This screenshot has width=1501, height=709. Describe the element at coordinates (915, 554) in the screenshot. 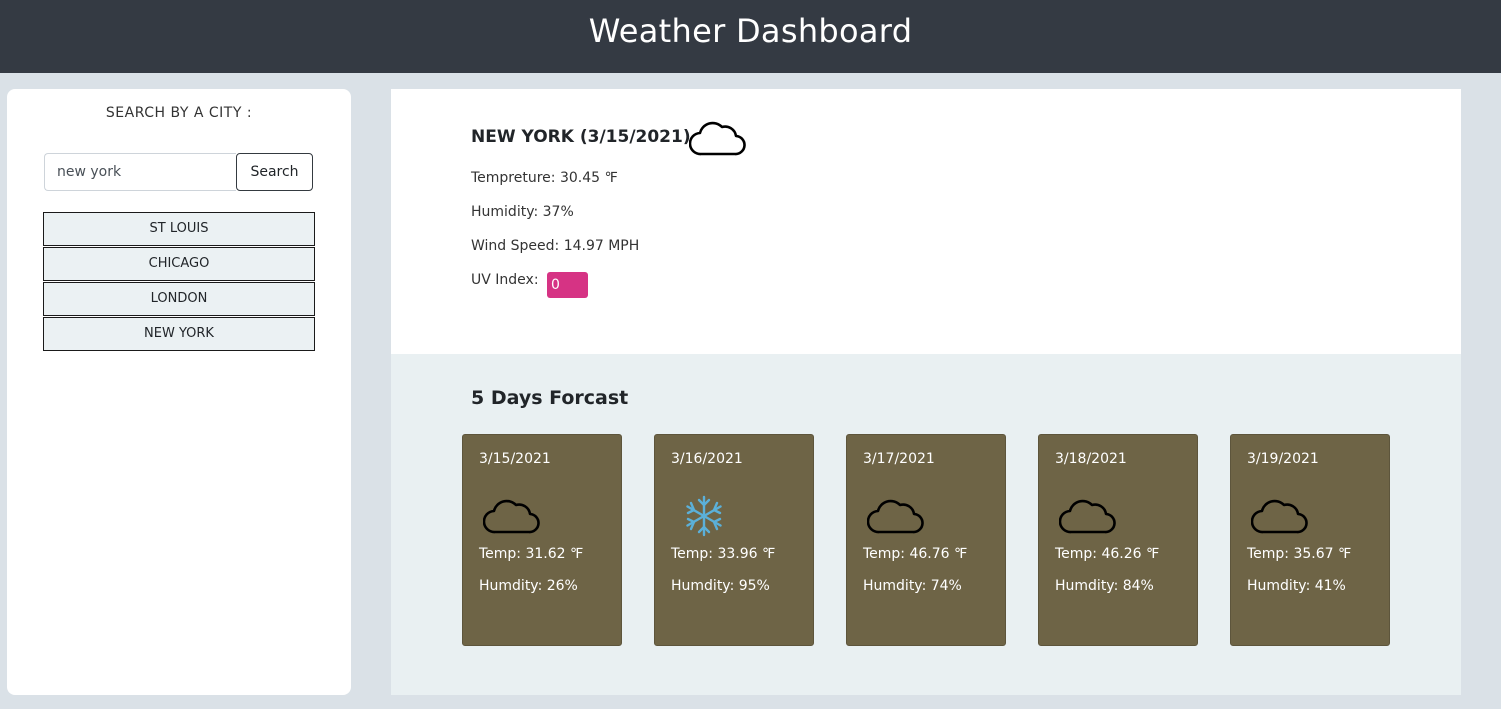

I see `forecast-temp: Temp: 46.76 ℉` at that location.